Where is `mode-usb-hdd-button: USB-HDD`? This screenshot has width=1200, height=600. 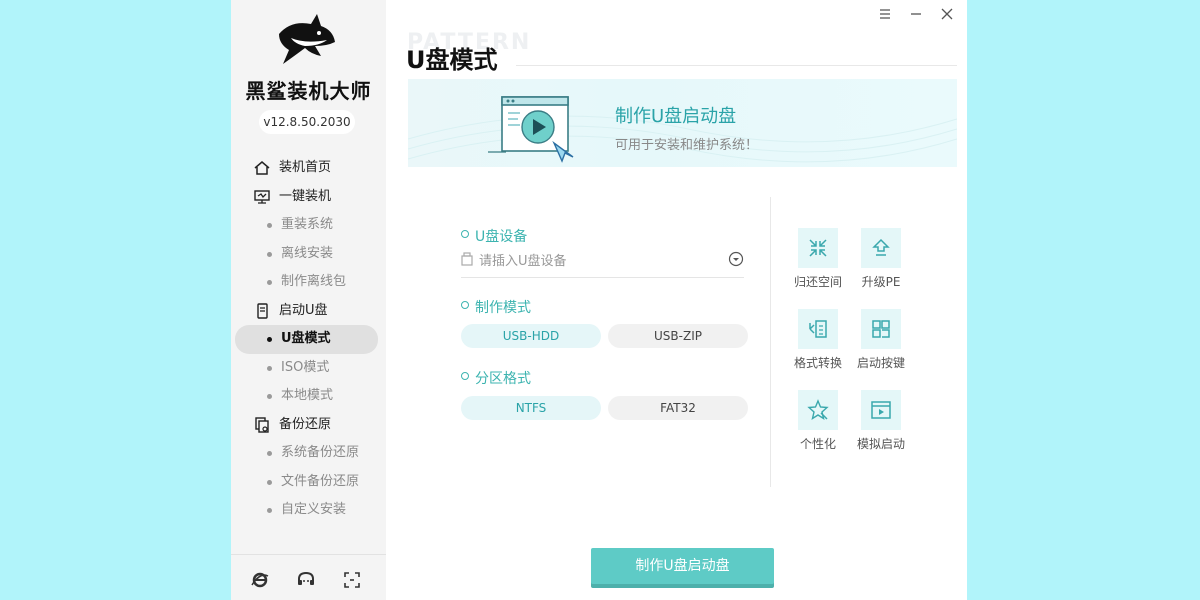 mode-usb-hdd-button: USB-HDD is located at coordinates (531, 336).